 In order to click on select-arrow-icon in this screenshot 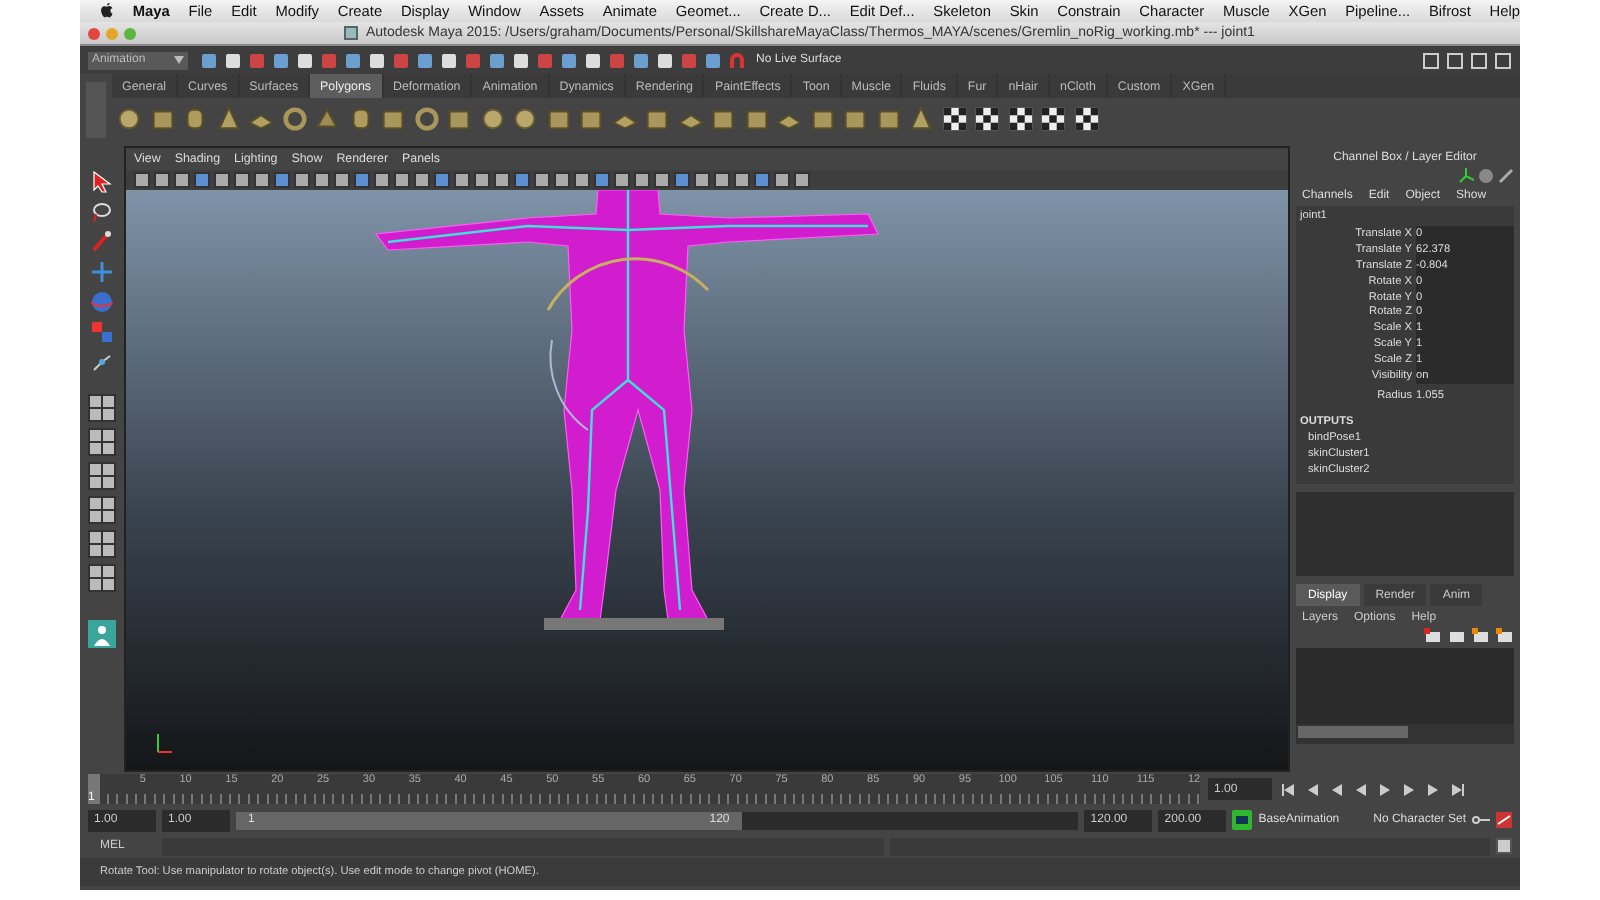, I will do `click(102, 182)`.